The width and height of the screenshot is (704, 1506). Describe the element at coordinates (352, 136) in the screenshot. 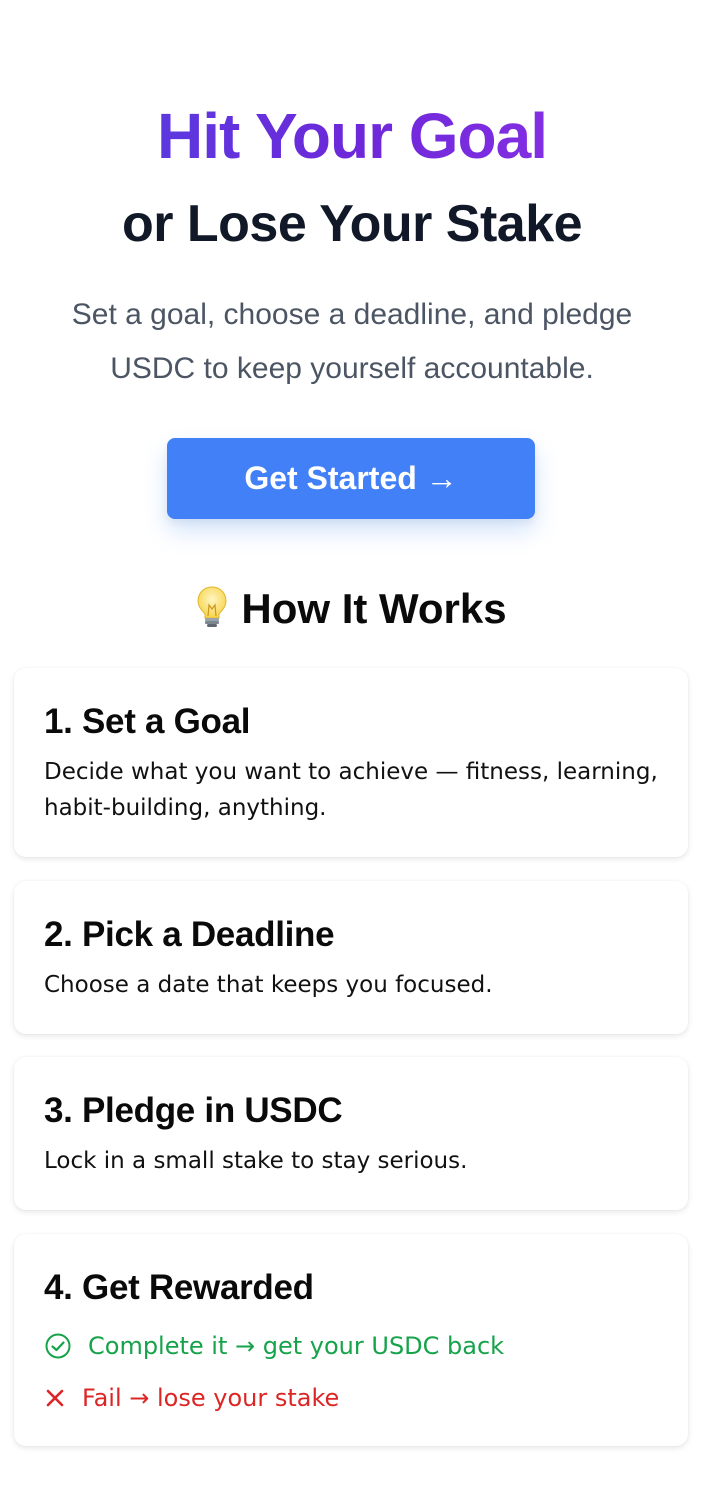

I see `hero-headline: Hit Your Goal` at that location.